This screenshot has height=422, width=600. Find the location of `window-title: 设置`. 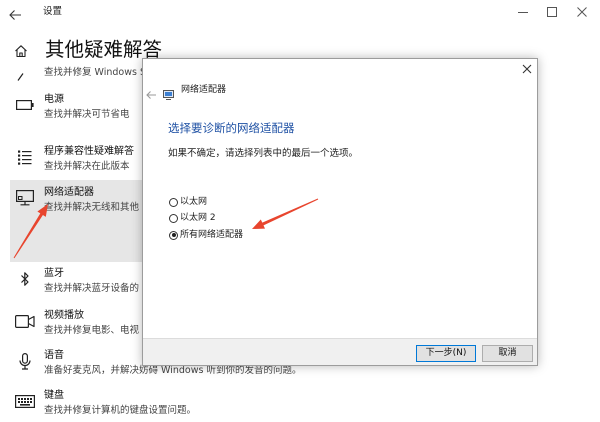

window-title: 设置 is located at coordinates (53, 11).